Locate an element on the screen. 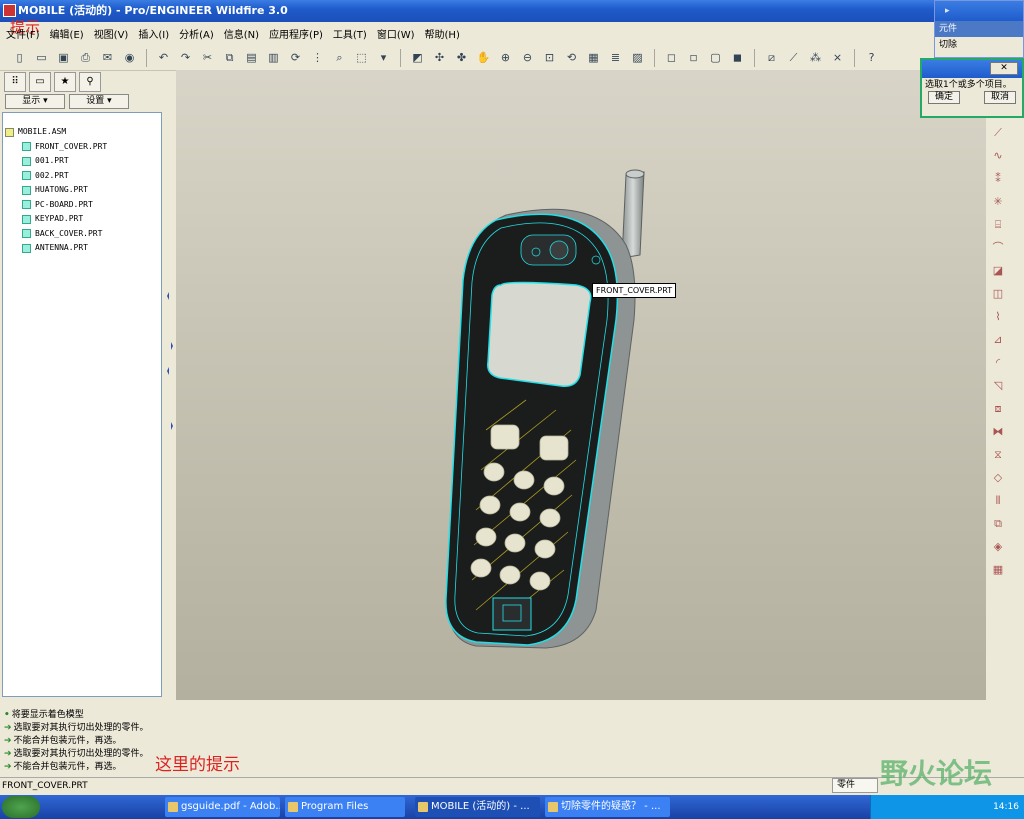 This screenshot has height=819, width=1024. zoom-out-icon: ⊖ is located at coordinates (527, 57).